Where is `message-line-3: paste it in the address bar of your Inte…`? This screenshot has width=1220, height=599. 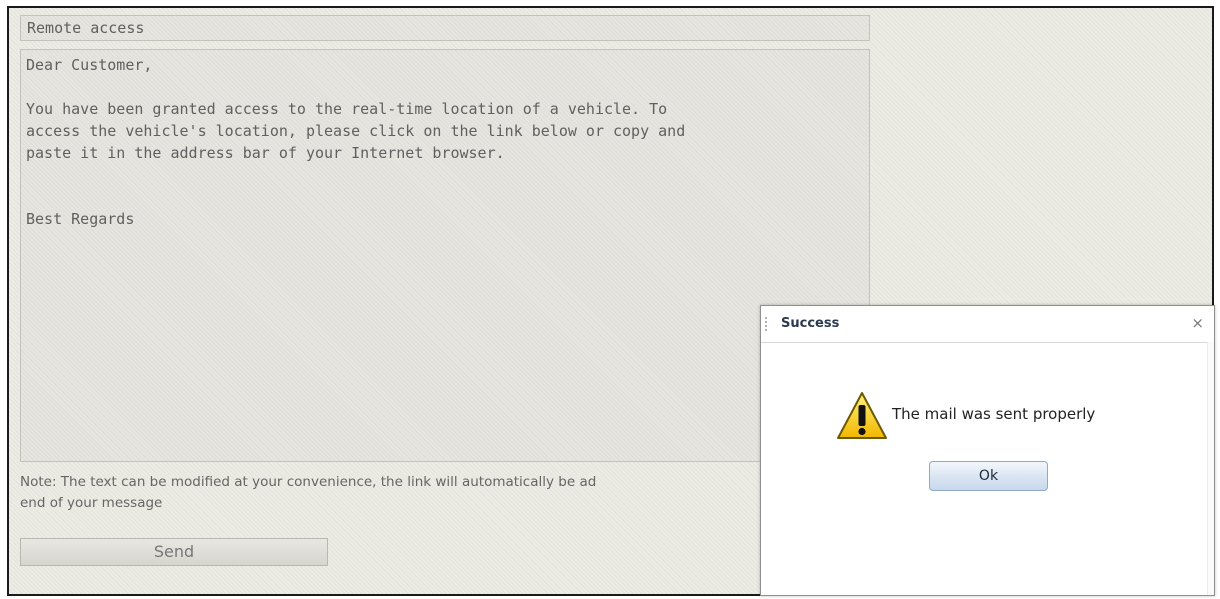
message-line-3: paste it in the address bar of your Inte… is located at coordinates (265, 153).